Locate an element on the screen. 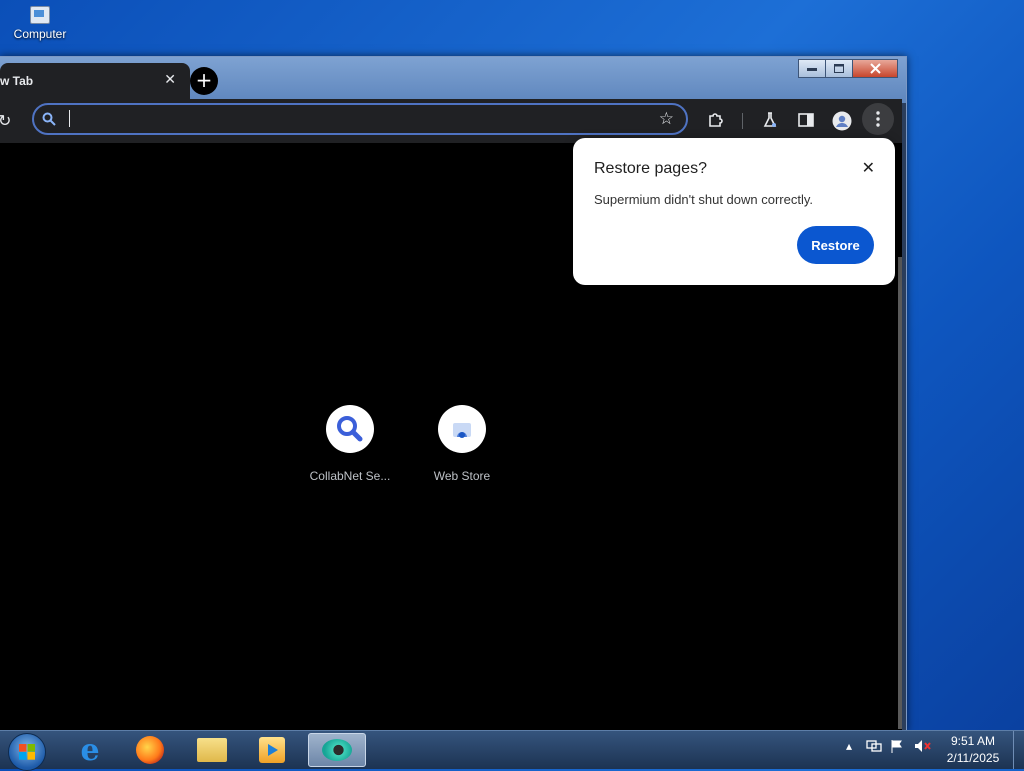 The image size is (1024, 771). browser-toolbar: ↻ ☆ is located at coordinates (451, 121).